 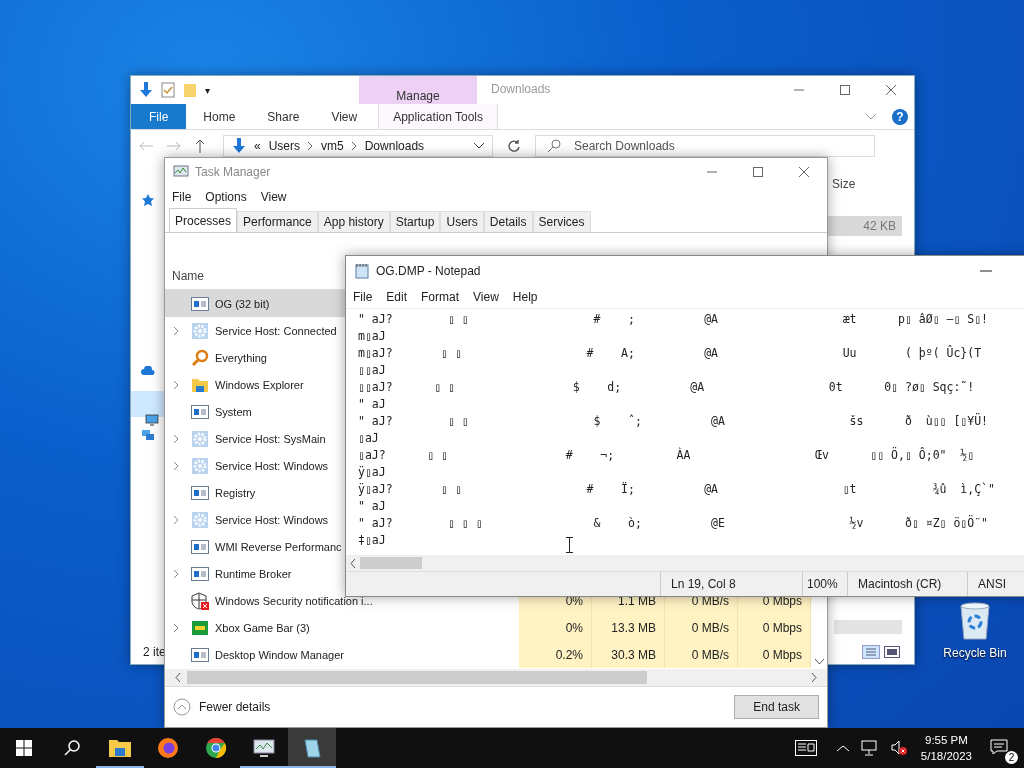 I want to click on help-icon: ?, so click(x=900, y=116).